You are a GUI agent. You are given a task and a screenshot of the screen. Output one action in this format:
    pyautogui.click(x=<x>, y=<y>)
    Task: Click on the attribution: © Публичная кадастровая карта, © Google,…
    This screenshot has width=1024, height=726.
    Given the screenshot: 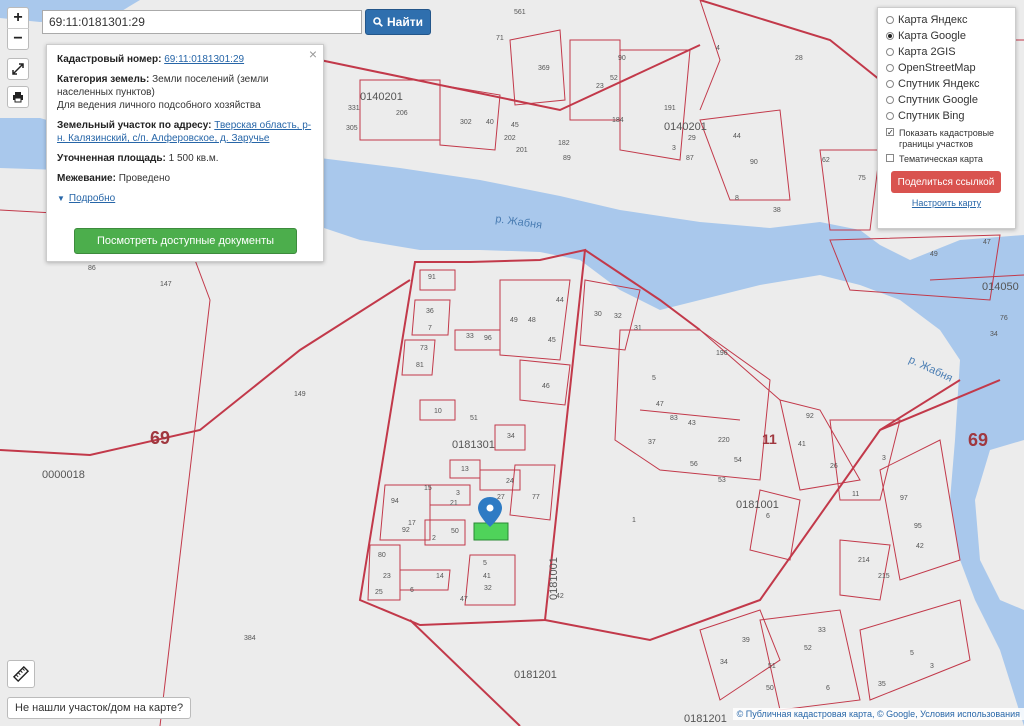 What is the action you would take?
    pyautogui.click(x=878, y=714)
    